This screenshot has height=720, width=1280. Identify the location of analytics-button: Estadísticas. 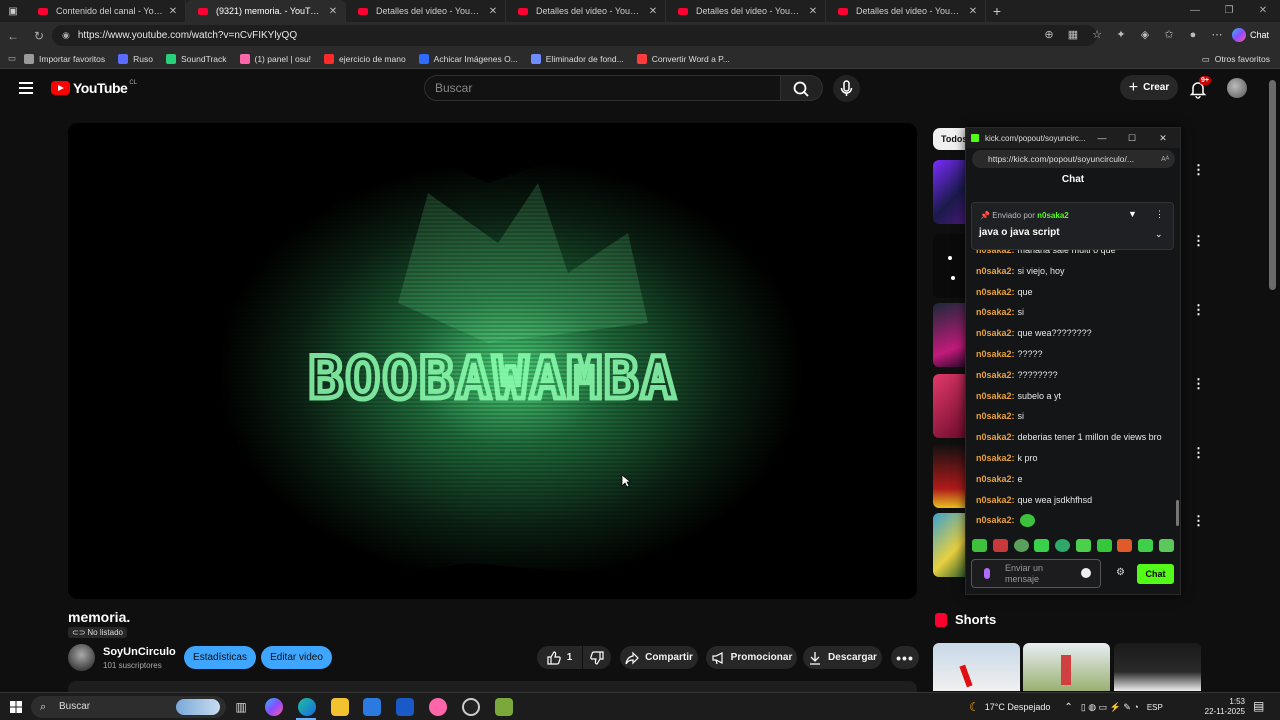
(220, 657).